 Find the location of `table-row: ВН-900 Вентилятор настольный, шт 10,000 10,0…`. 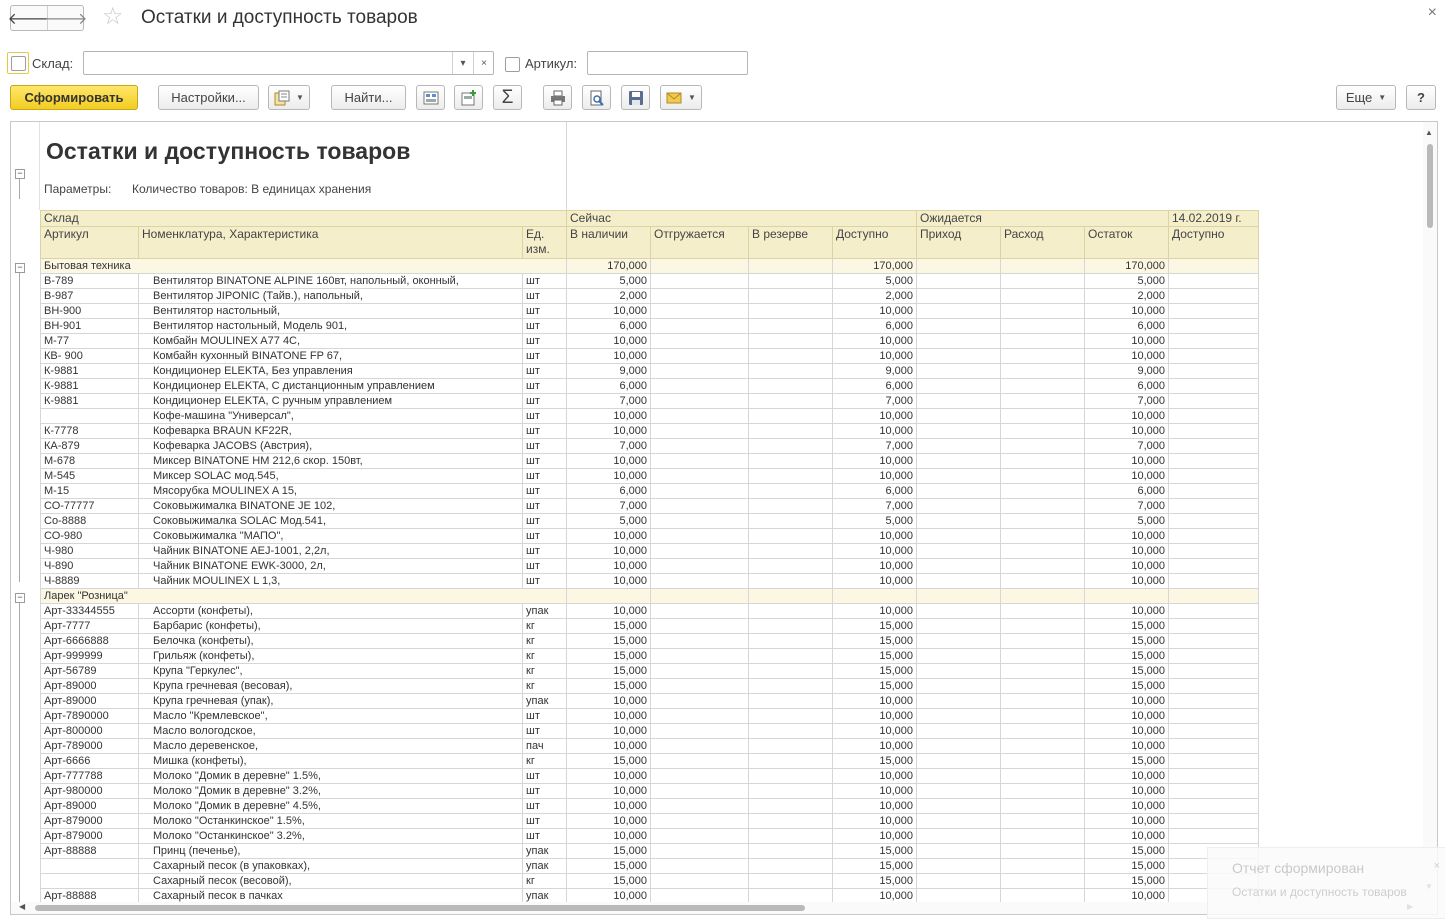

table-row: ВН-900 Вентилятор настольный, шт 10,000 10,0… is located at coordinates (649, 311).